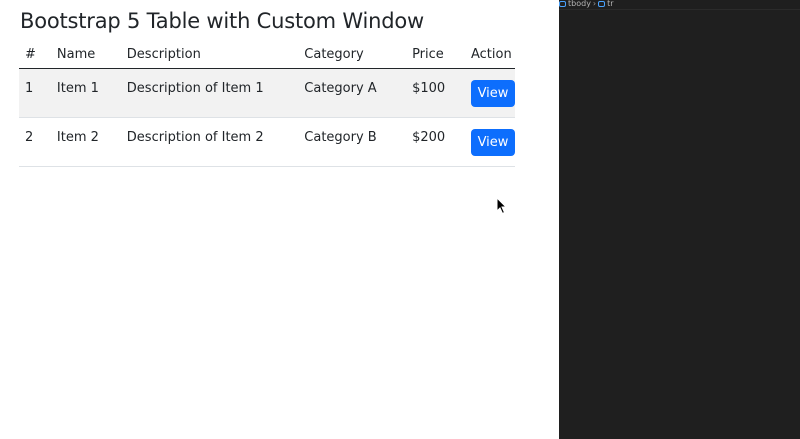 The width and height of the screenshot is (800, 439). I want to click on divider, so click(679, 9).